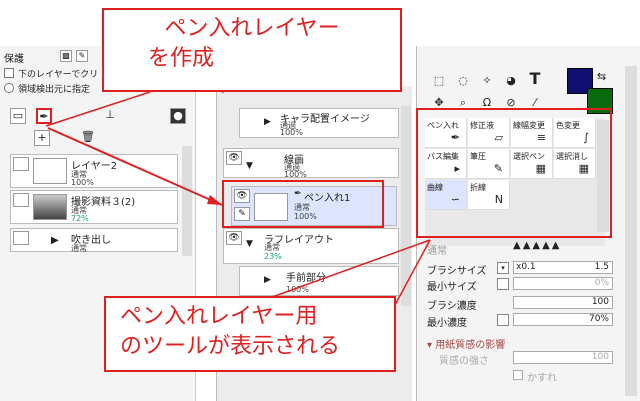 This screenshot has width=640, height=401. I want to click on callout-pointer-top, so click(98, 109).